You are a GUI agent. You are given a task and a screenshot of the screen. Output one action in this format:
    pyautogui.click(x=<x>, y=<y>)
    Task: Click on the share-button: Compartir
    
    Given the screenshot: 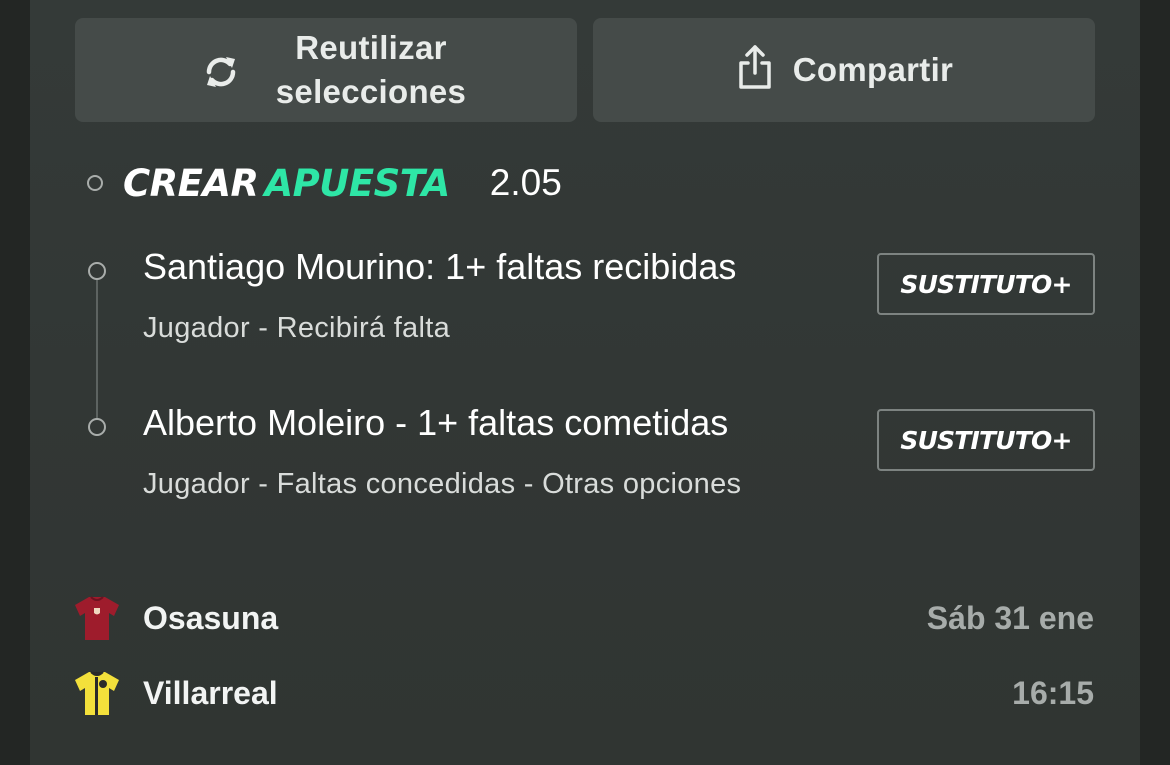 What is the action you would take?
    pyautogui.click(x=844, y=70)
    